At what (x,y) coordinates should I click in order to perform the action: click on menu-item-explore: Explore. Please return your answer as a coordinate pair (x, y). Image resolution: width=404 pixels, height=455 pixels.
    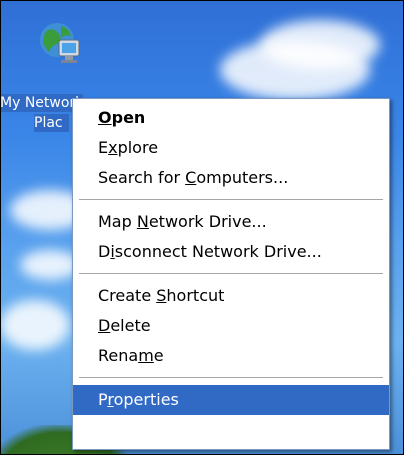
    Looking at the image, I should click on (231, 148).